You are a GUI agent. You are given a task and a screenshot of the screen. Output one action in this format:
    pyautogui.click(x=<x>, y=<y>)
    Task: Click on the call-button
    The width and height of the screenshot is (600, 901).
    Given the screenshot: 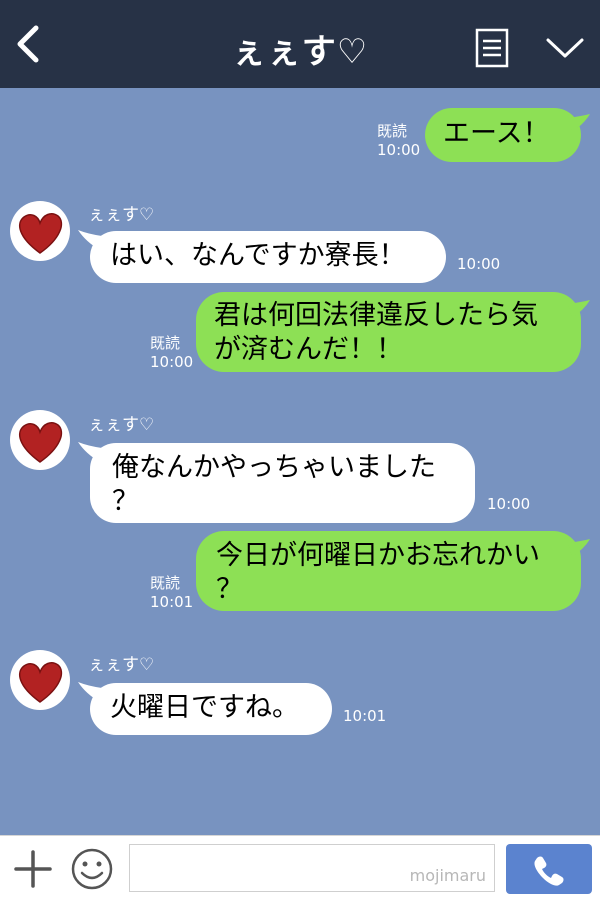 What is the action you would take?
    pyautogui.click(x=549, y=869)
    